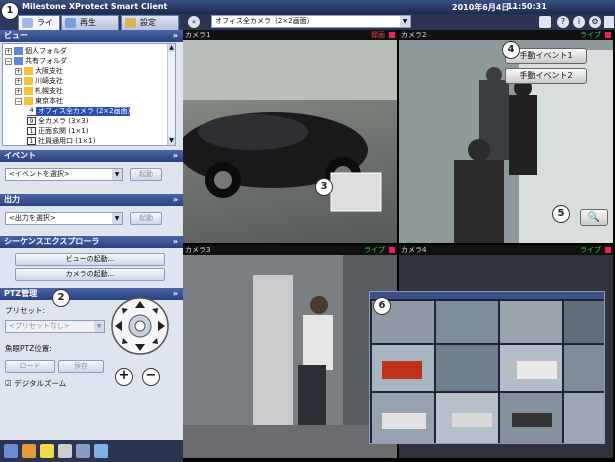 Image resolution: width=615 pixels, height=462 pixels. I want to click on events-section-header: イベント », so click(91, 156).